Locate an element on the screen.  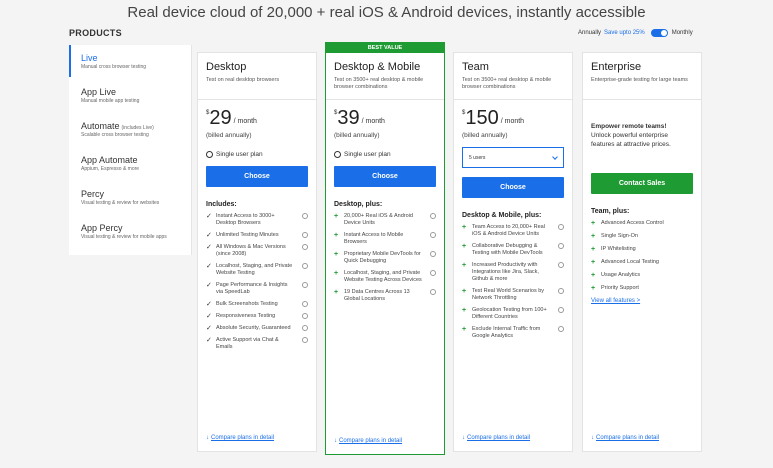
includes-heading: Team, plus: is located at coordinates (610, 211).